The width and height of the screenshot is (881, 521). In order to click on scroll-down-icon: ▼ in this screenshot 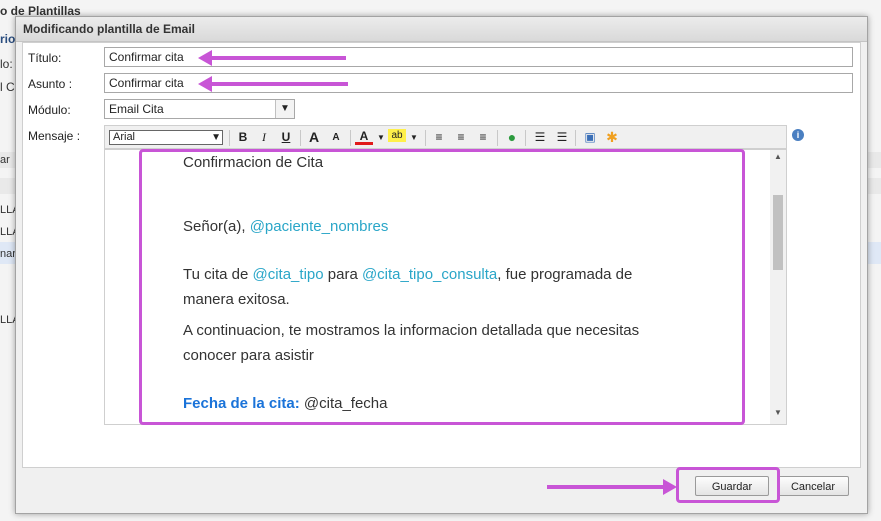, I will do `click(778, 415)`.